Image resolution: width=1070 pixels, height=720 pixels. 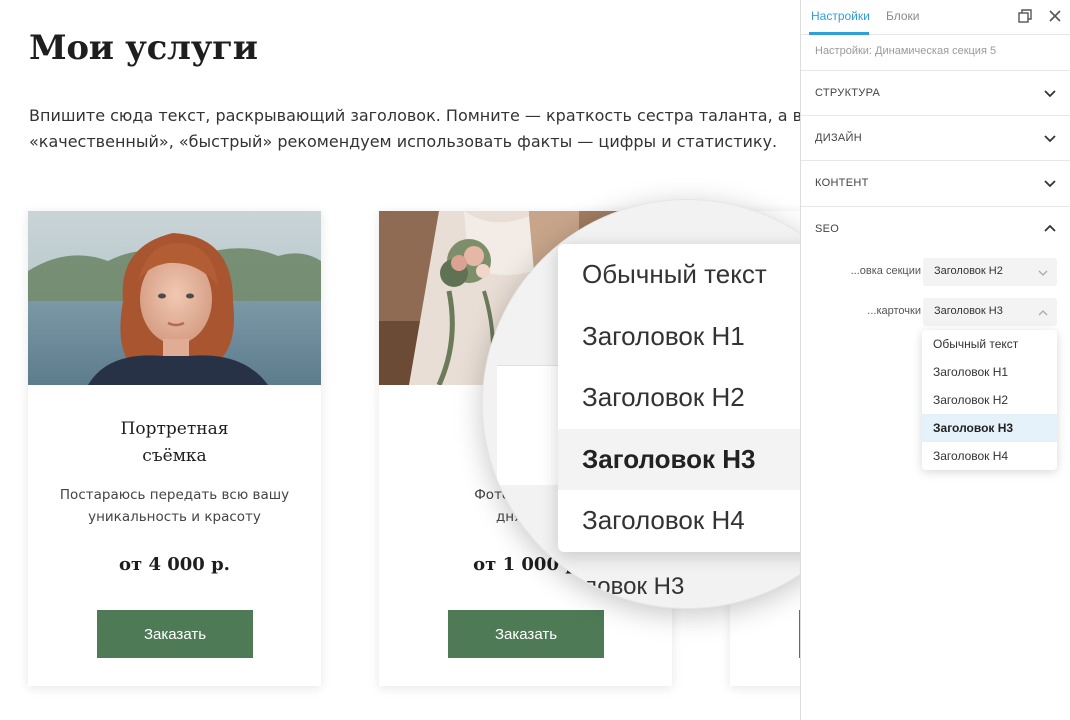 I want to click on card-price: от 4 000 р., so click(x=174, y=564).